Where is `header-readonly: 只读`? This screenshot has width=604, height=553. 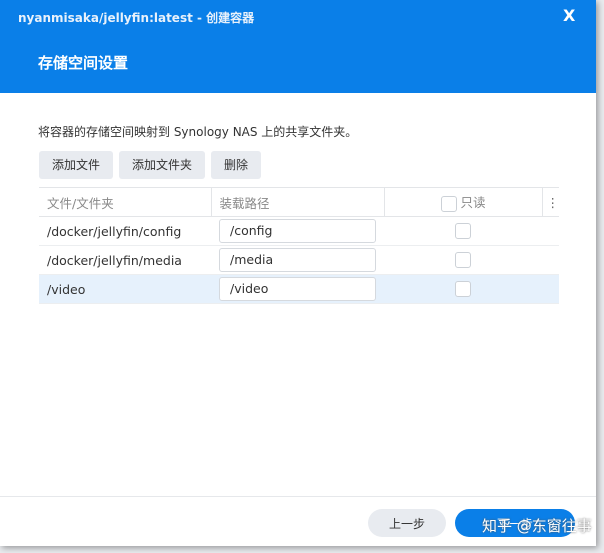
header-readonly: 只读 is located at coordinates (462, 202).